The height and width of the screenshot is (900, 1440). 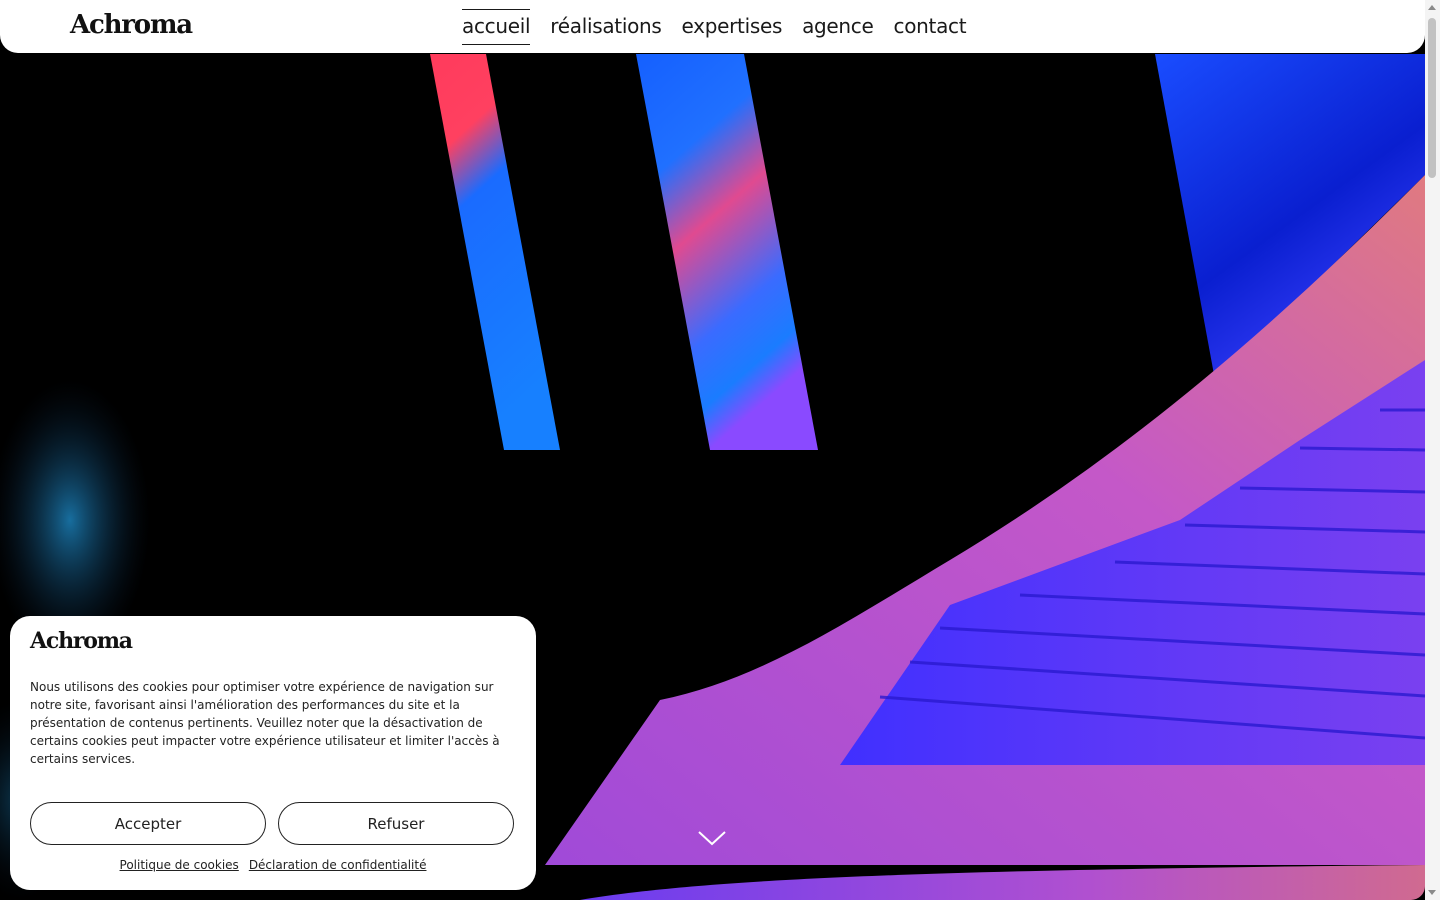 What do you see at coordinates (1432, 98) in the screenshot?
I see `scrollbar-thumb` at bounding box center [1432, 98].